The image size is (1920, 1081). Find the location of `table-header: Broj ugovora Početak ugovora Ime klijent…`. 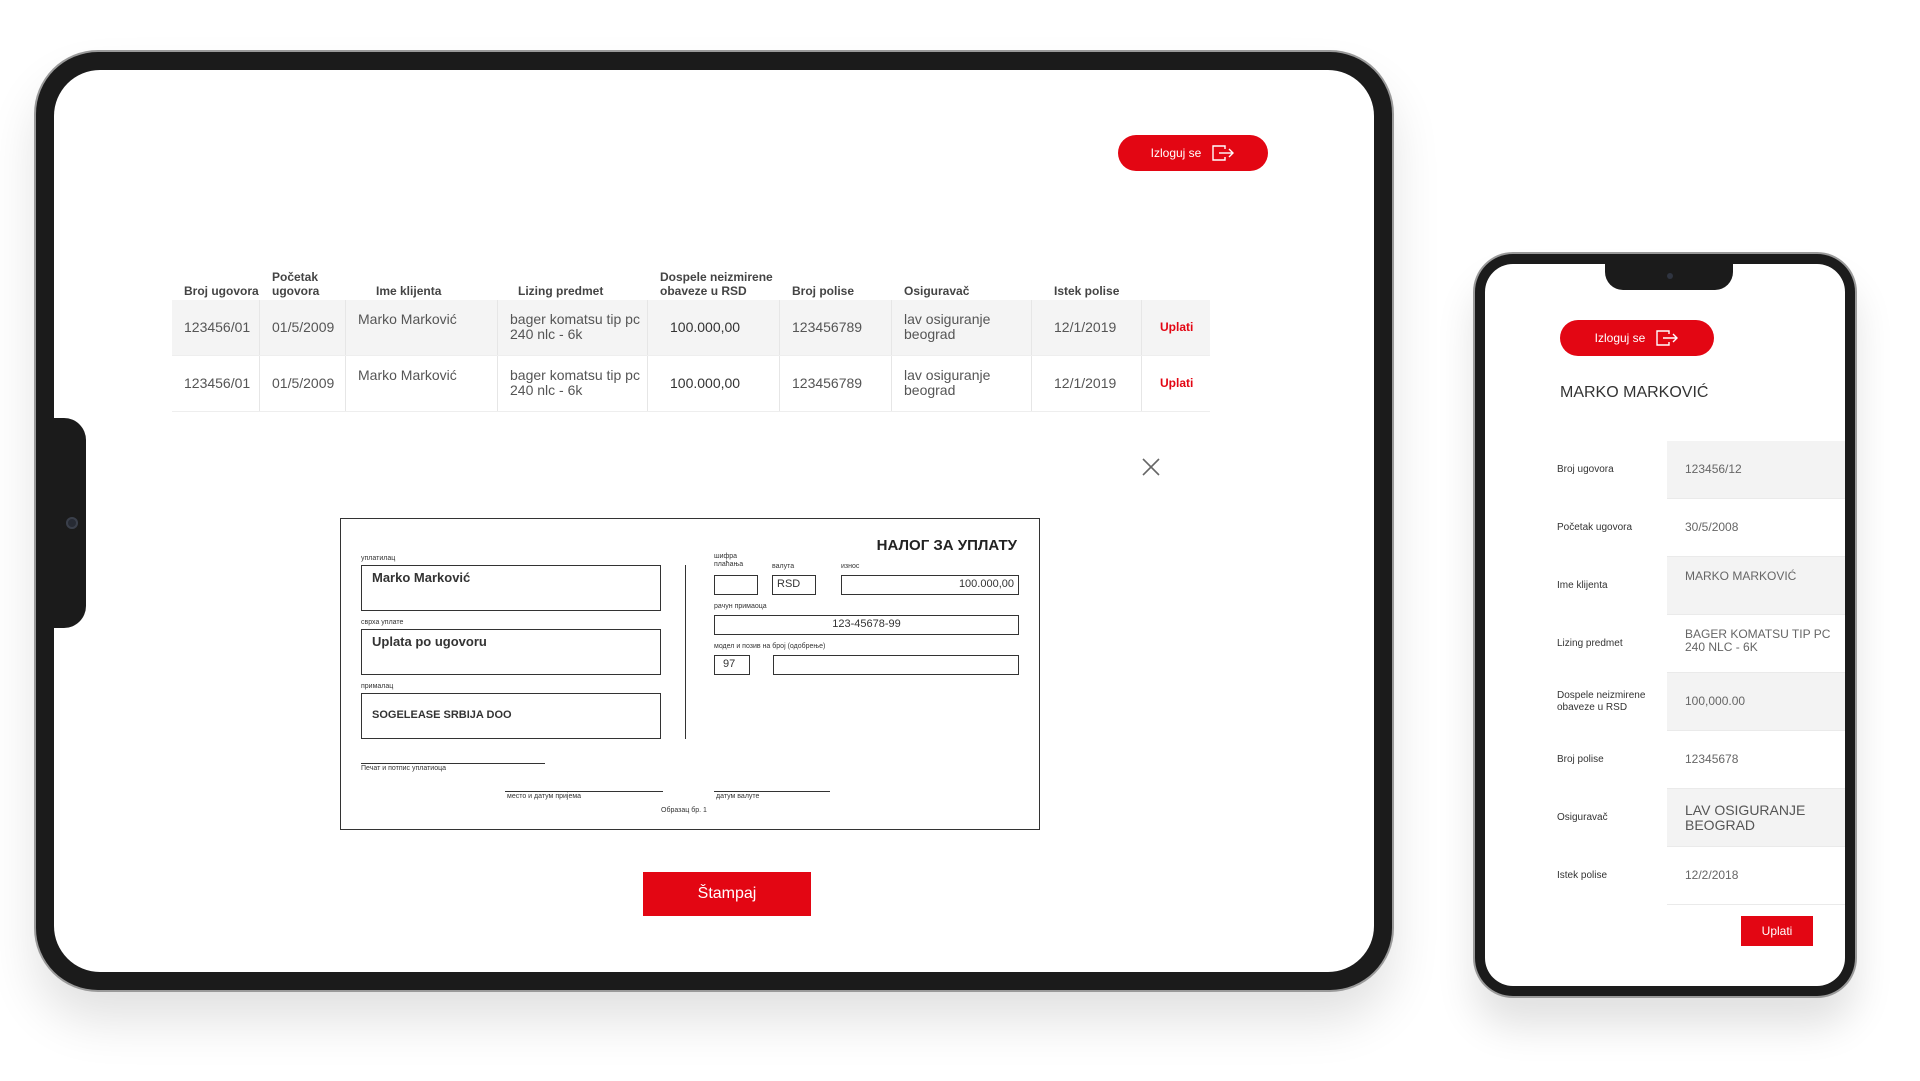

table-header: Broj ugovora Početak ugovora Ime klijent… is located at coordinates (691, 280).